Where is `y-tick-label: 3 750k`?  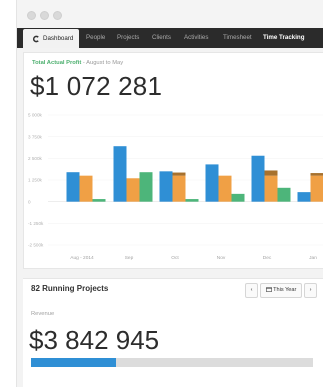 y-tick-label: 3 750k is located at coordinates (35, 136).